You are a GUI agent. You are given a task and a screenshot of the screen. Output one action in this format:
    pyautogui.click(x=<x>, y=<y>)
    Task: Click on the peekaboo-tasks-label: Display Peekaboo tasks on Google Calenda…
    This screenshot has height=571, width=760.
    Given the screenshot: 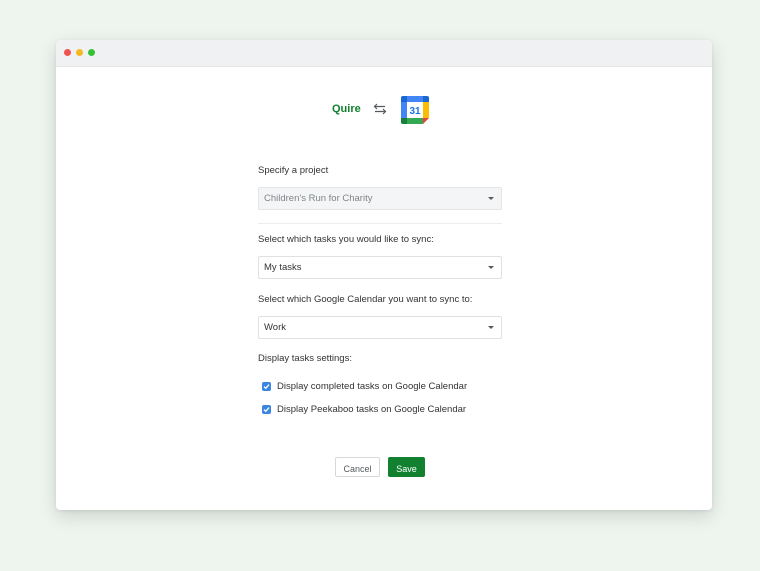 What is the action you would take?
    pyautogui.click(x=372, y=409)
    